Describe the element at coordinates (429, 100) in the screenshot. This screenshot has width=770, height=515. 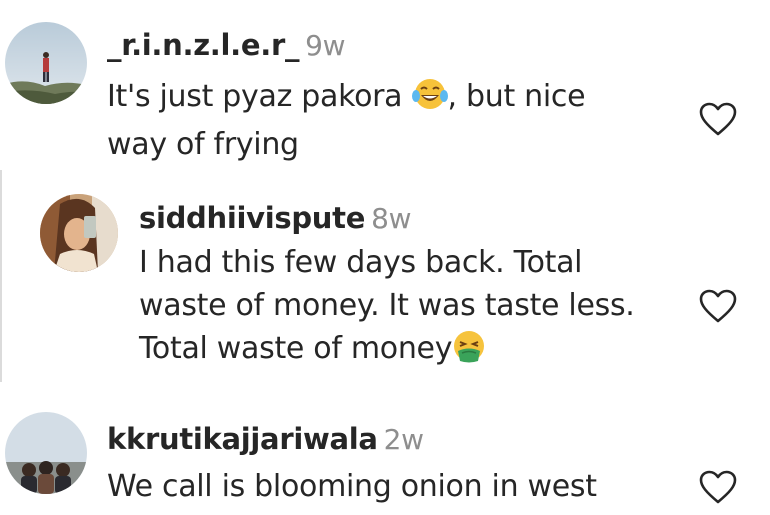
I see `face-with-tears-of-joy-emoji` at that location.